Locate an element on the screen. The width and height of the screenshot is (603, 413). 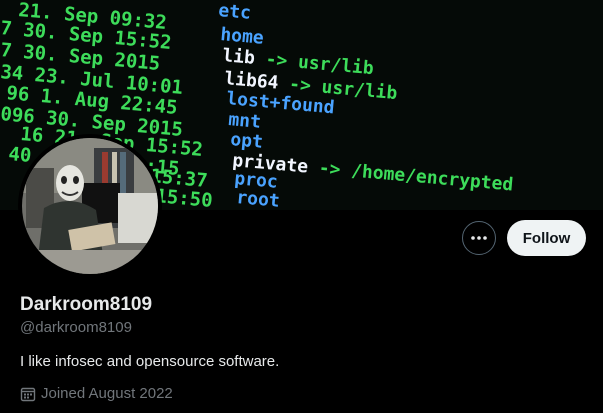
banner-right-line: root is located at coordinates (258, 198).